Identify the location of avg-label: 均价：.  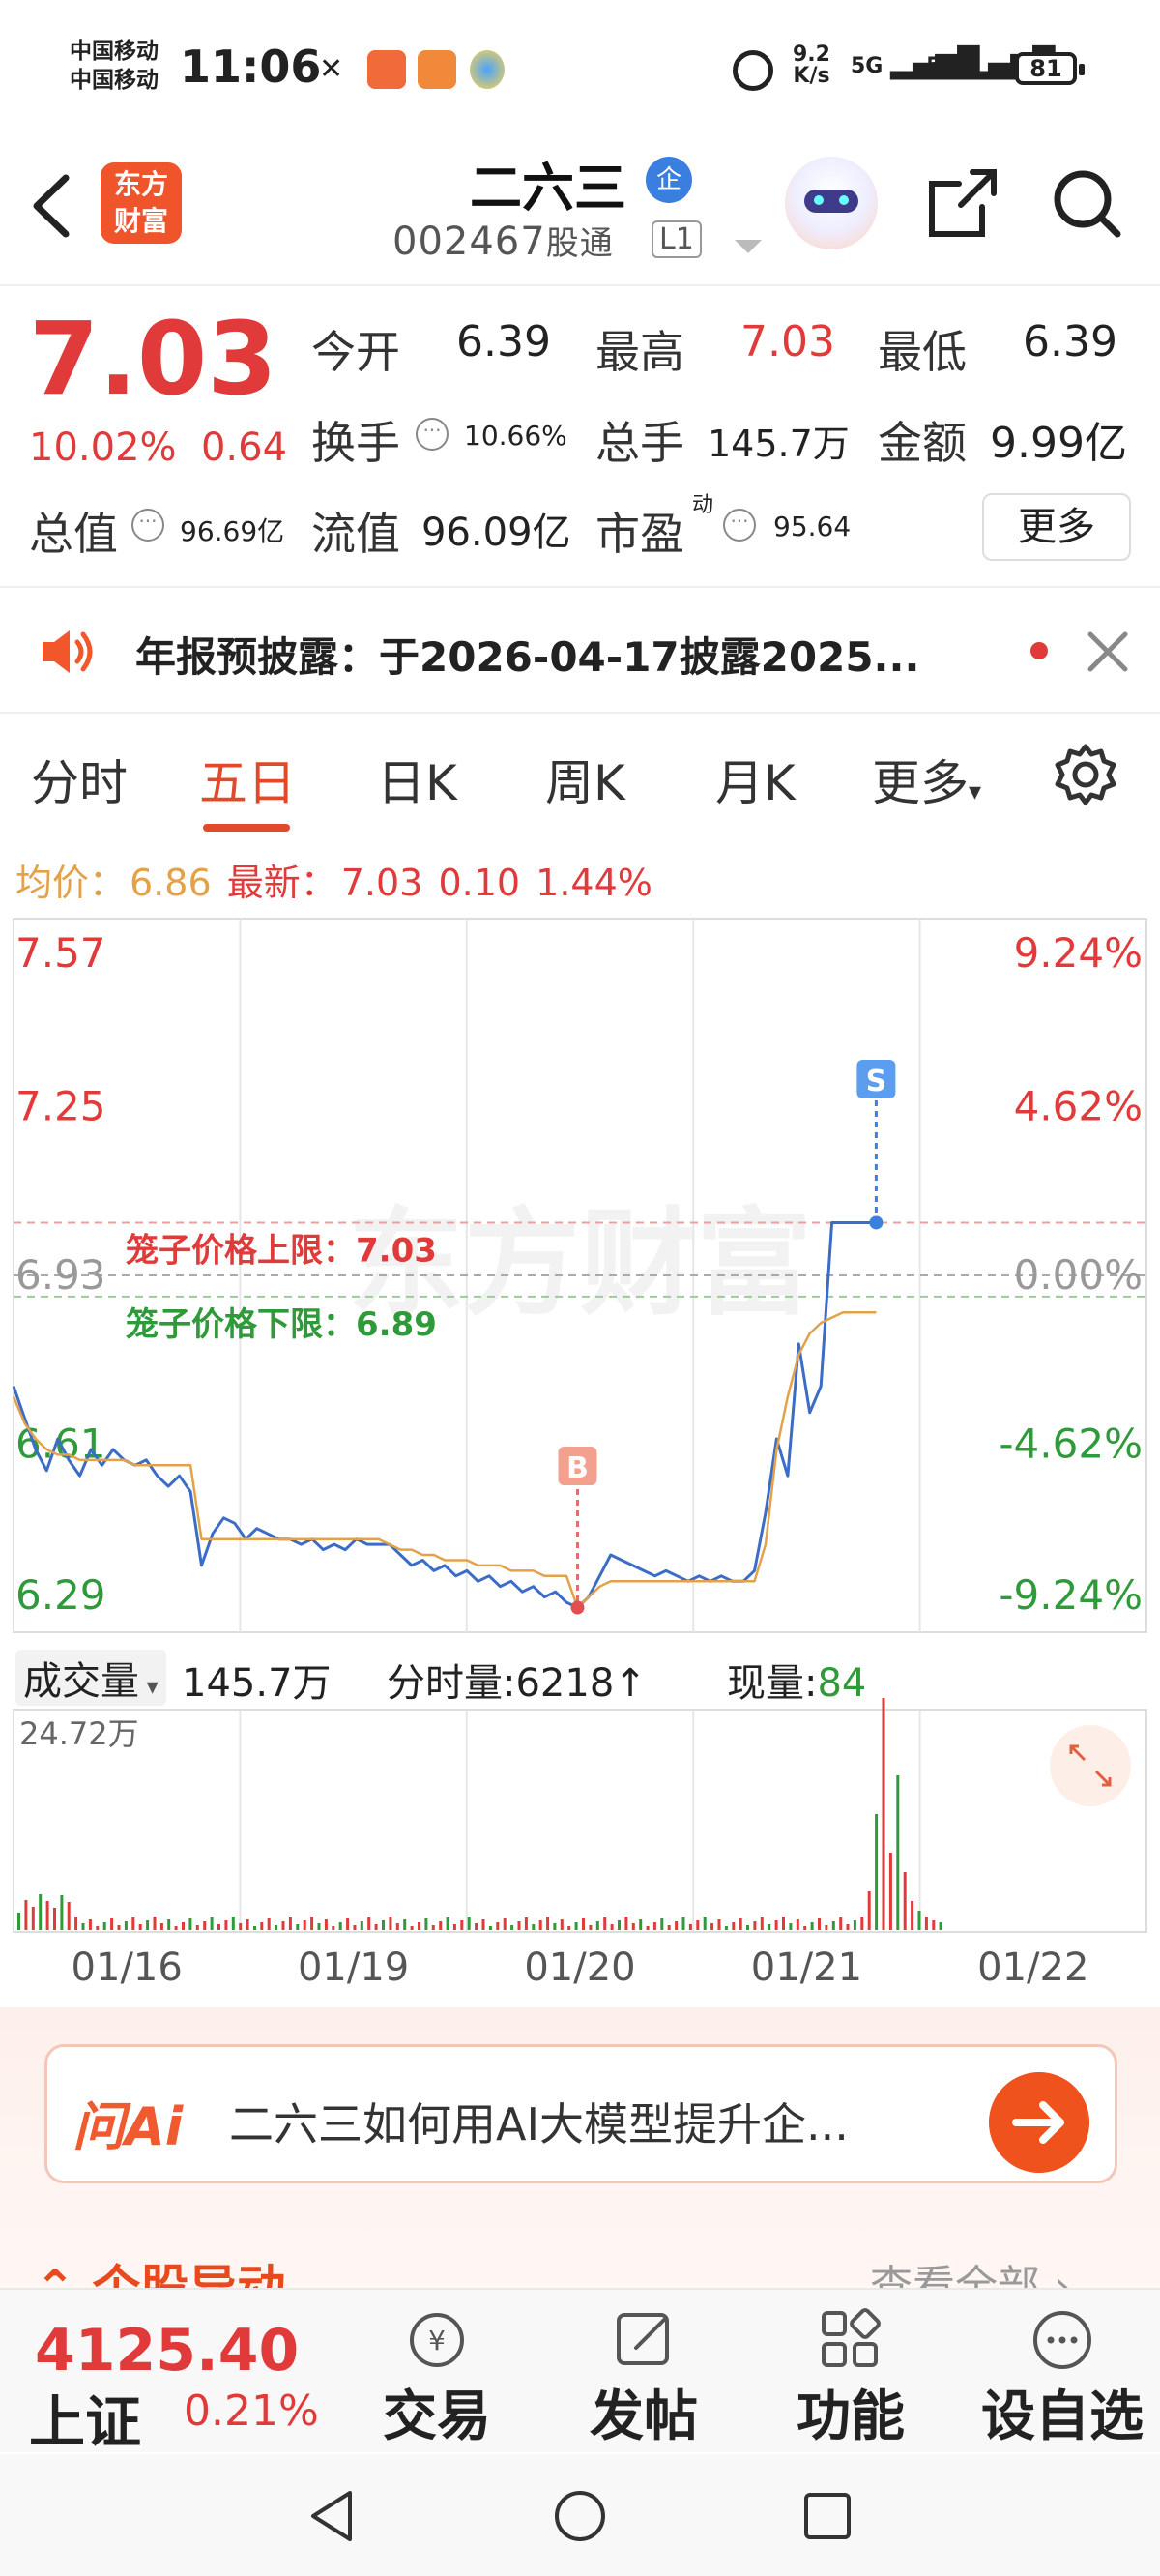
(71, 883).